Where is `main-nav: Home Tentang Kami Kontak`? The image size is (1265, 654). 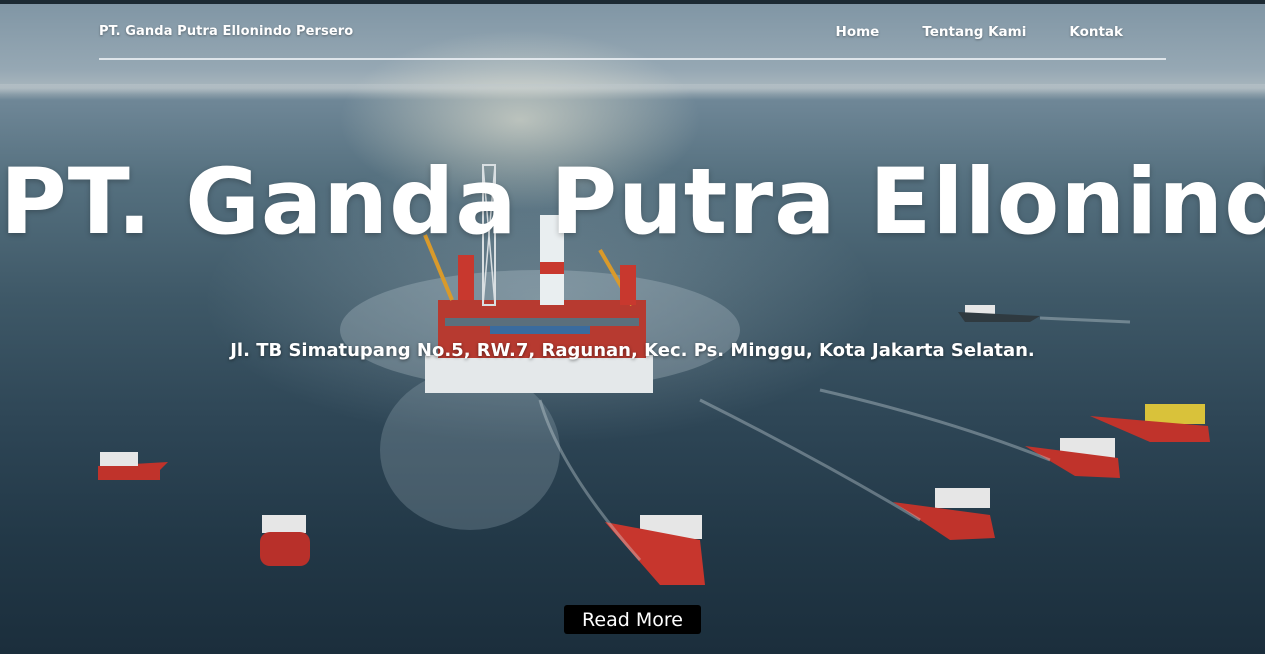 main-nav: Home Tentang Kami Kontak is located at coordinates (979, 32).